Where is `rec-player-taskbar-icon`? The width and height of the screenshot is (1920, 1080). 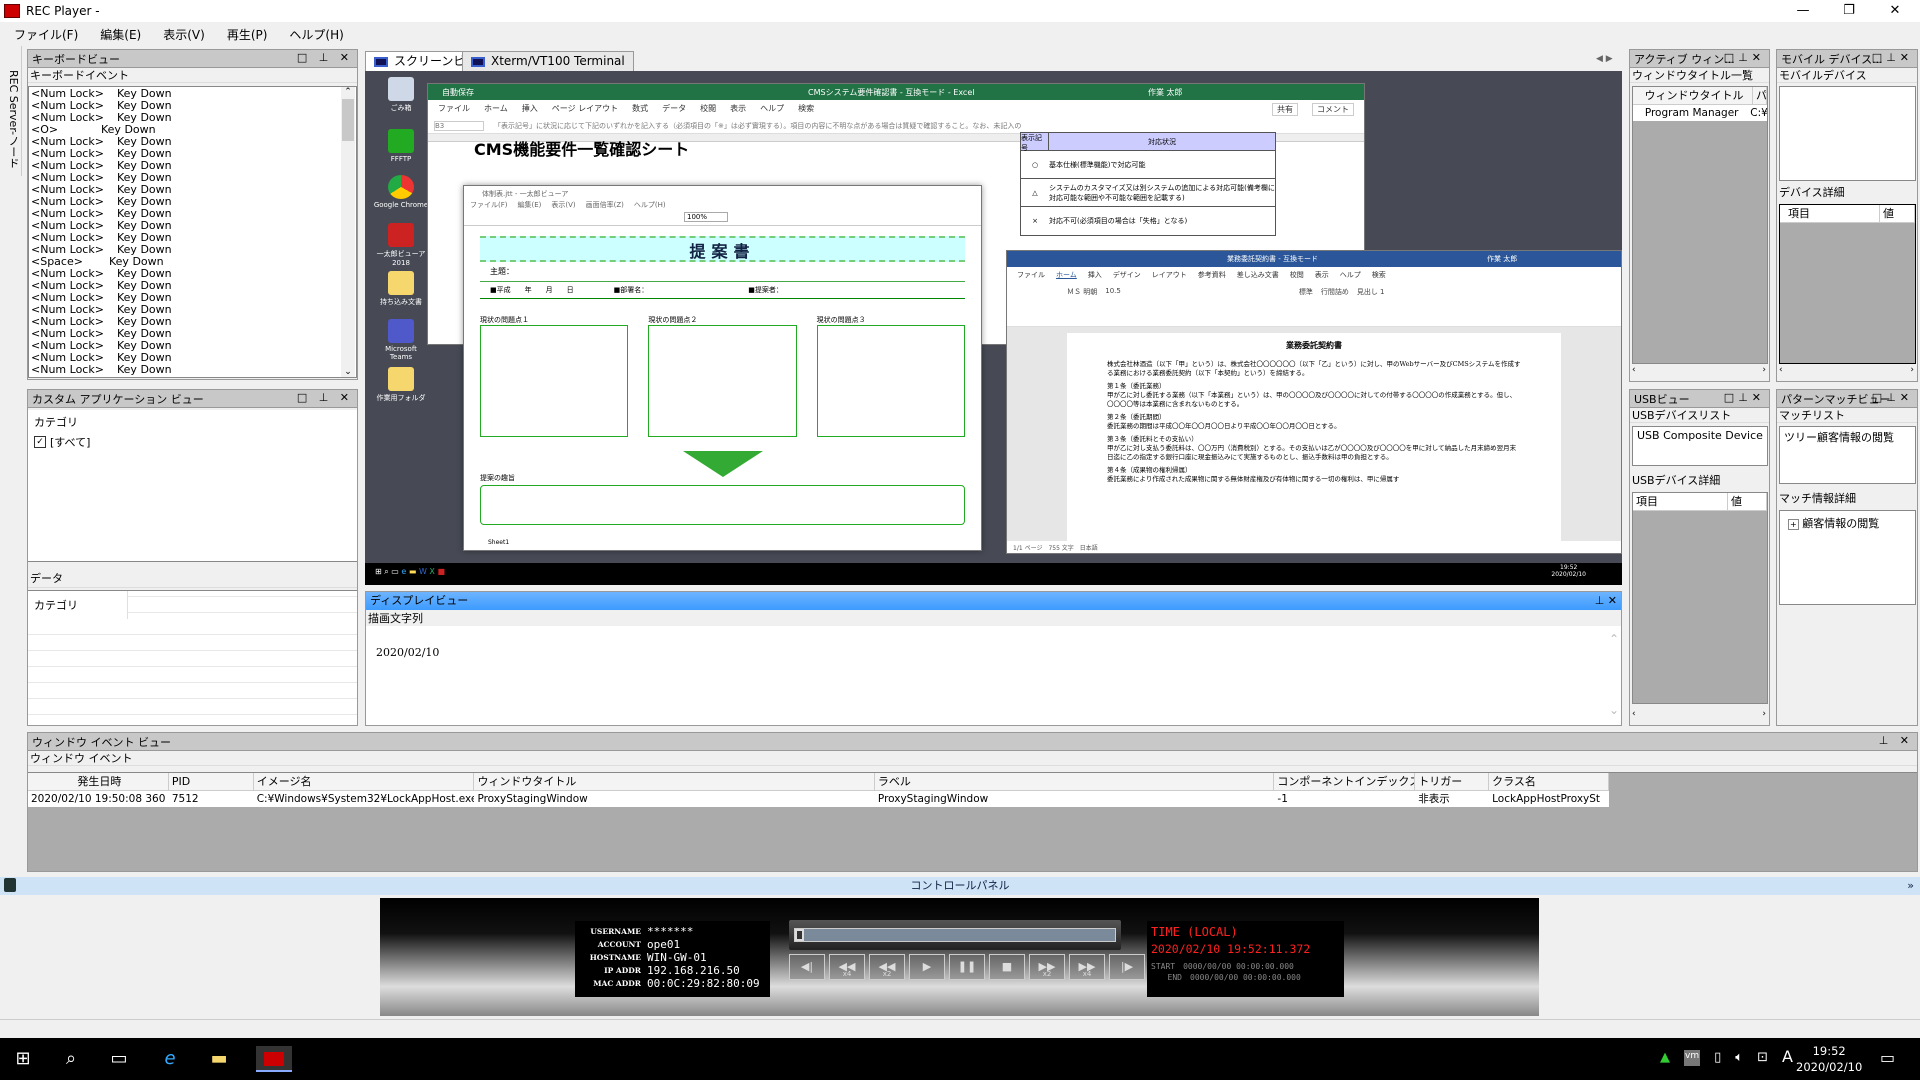 rec-player-taskbar-icon is located at coordinates (274, 1059).